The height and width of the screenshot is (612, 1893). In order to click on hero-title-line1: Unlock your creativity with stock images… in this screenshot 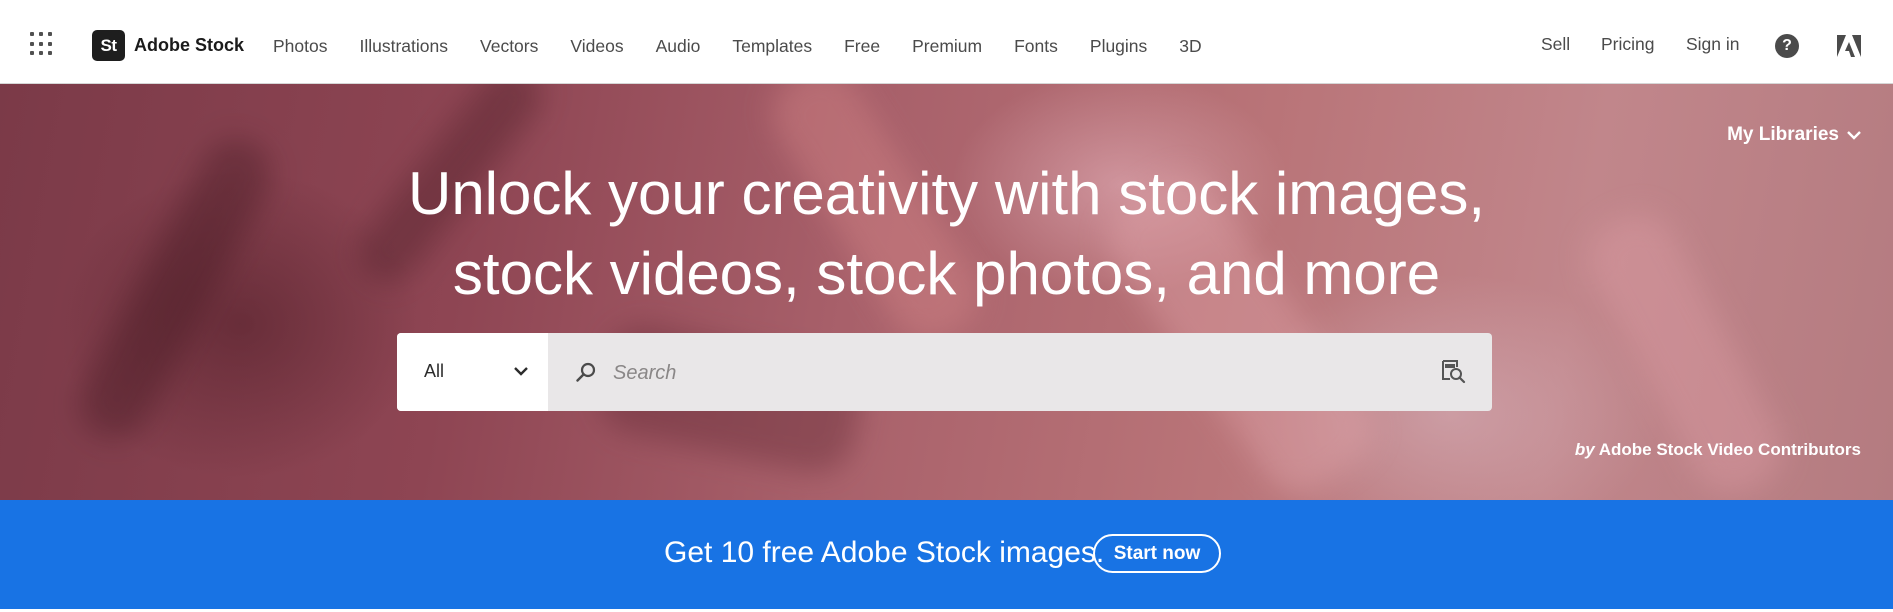, I will do `click(946, 193)`.